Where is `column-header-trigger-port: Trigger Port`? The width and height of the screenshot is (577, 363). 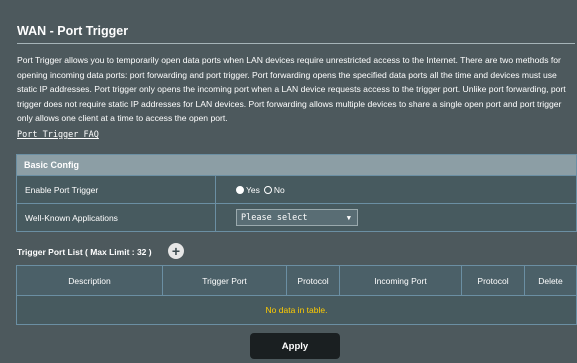
column-header-trigger-port: Trigger Port is located at coordinates (225, 280).